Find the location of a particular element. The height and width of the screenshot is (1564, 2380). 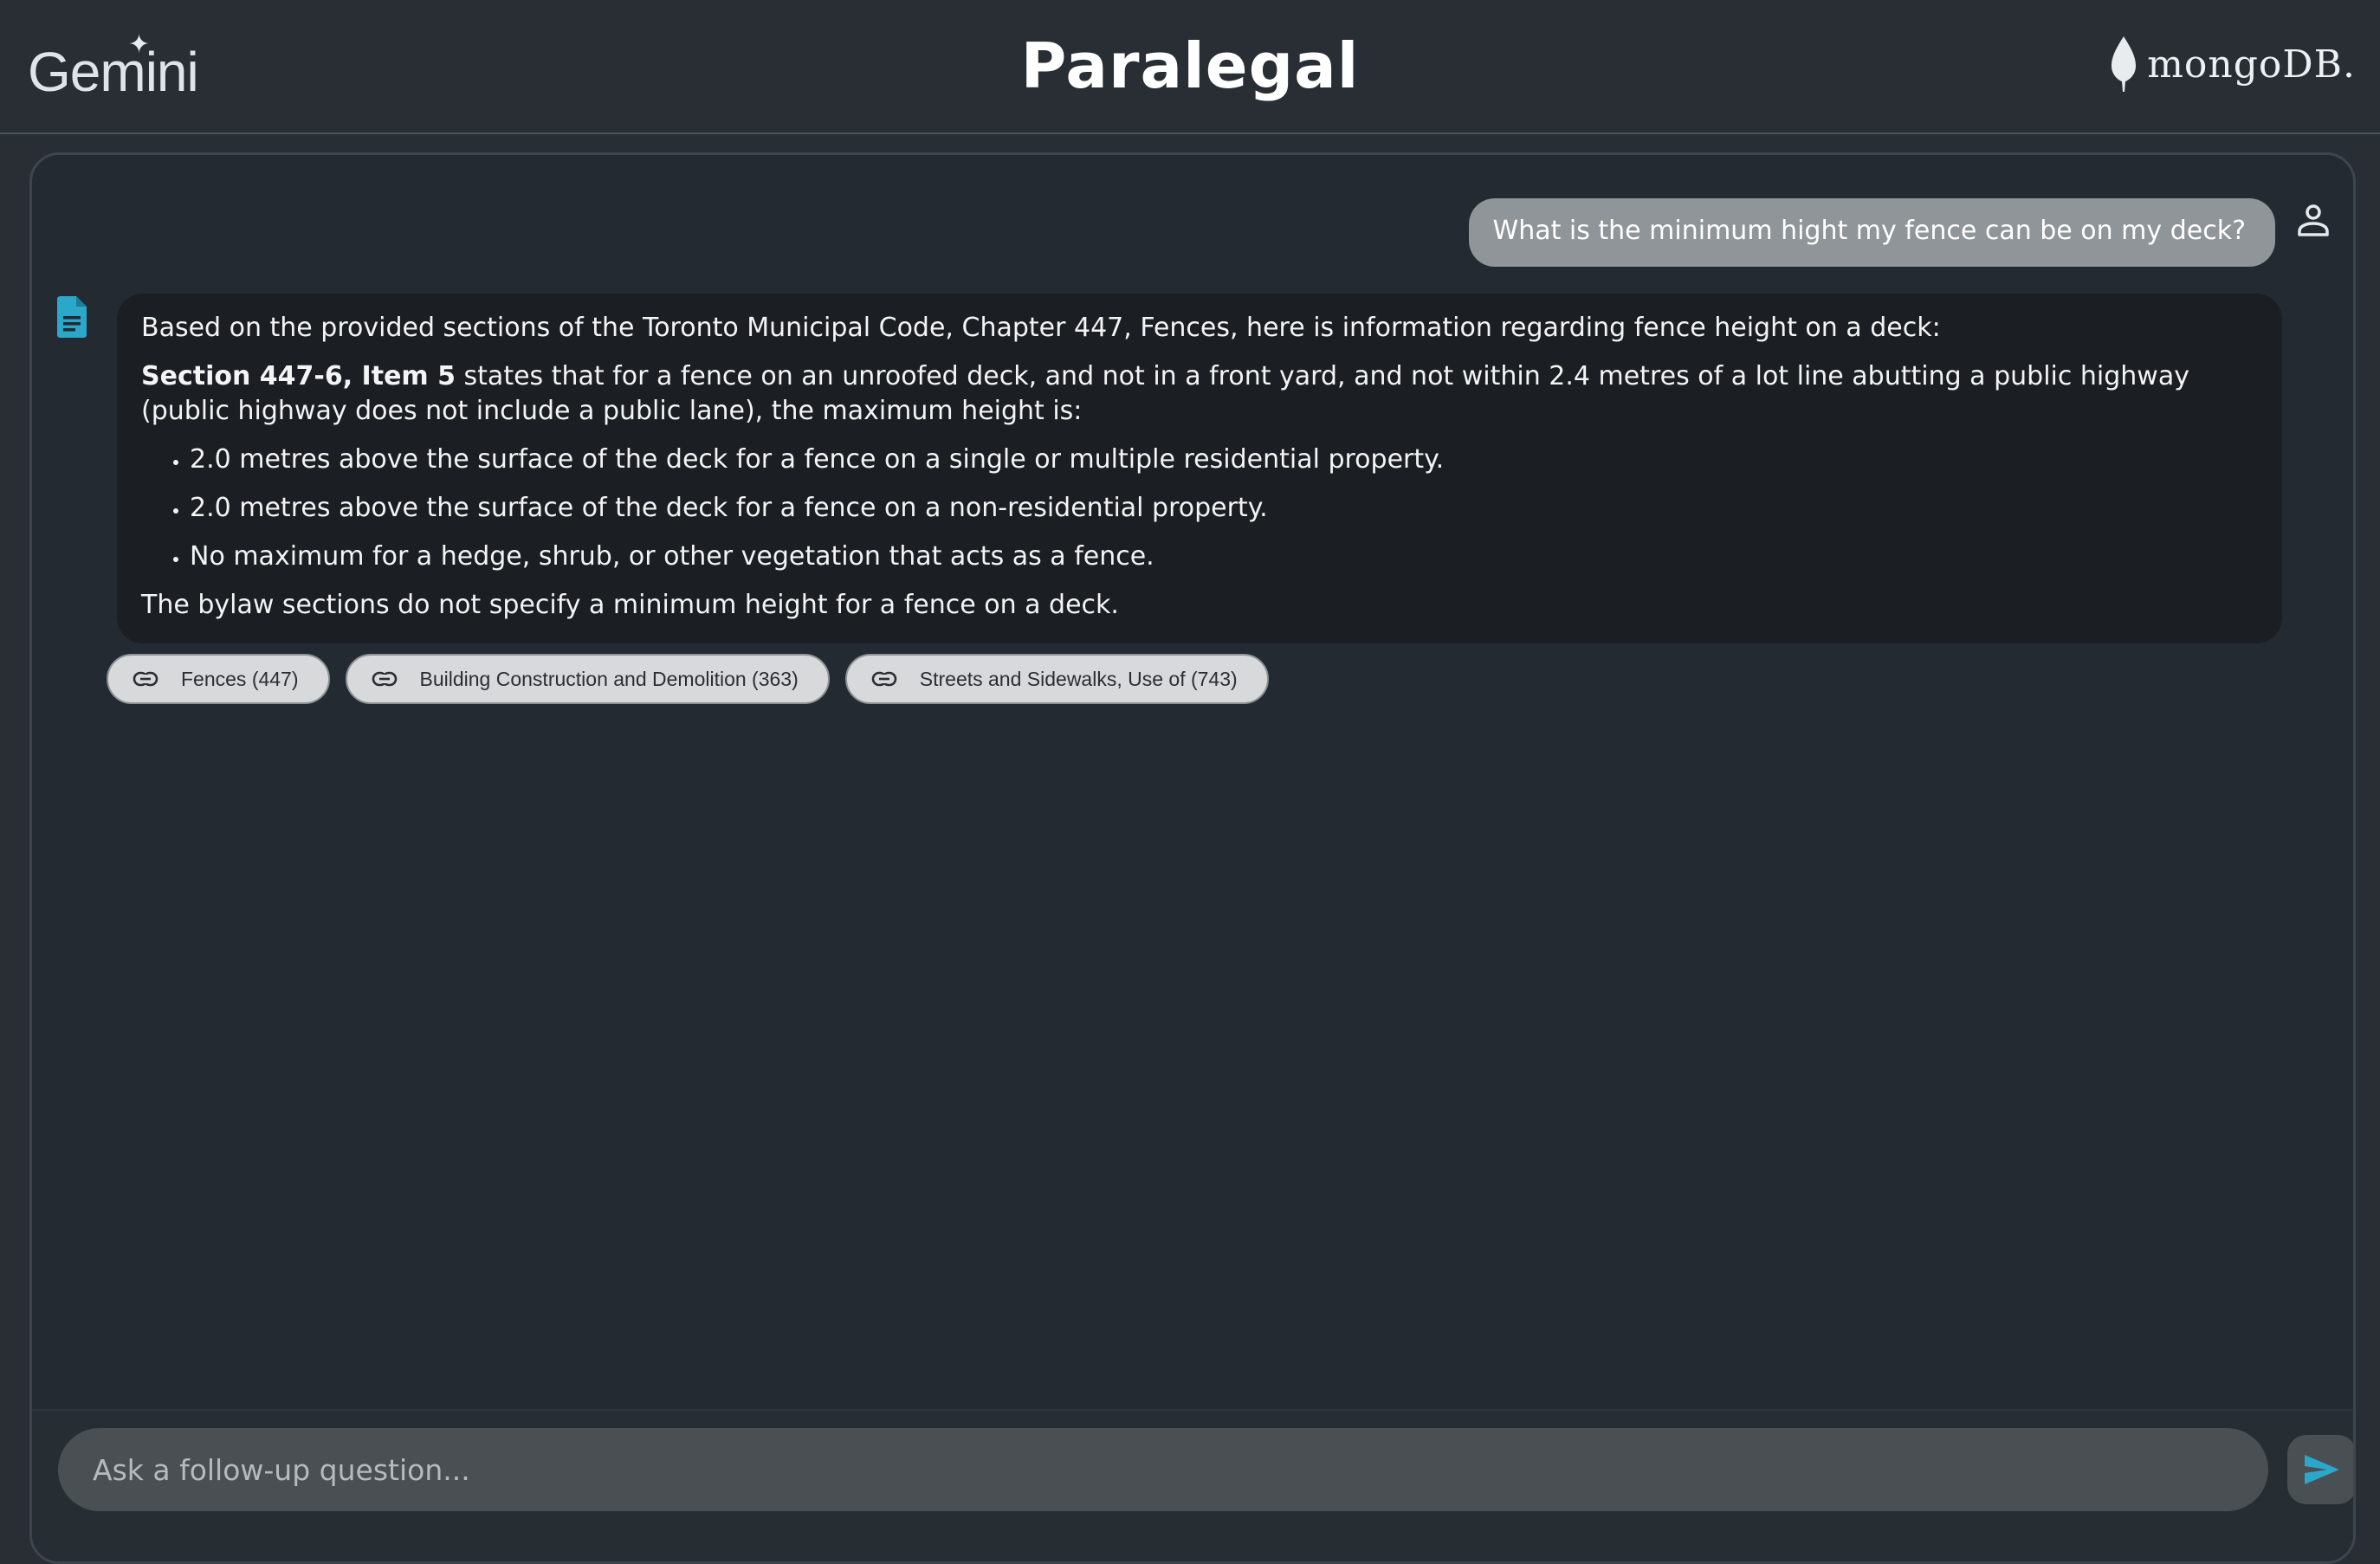

mongodb-logo: mongoDB. is located at coordinates (2232, 64).